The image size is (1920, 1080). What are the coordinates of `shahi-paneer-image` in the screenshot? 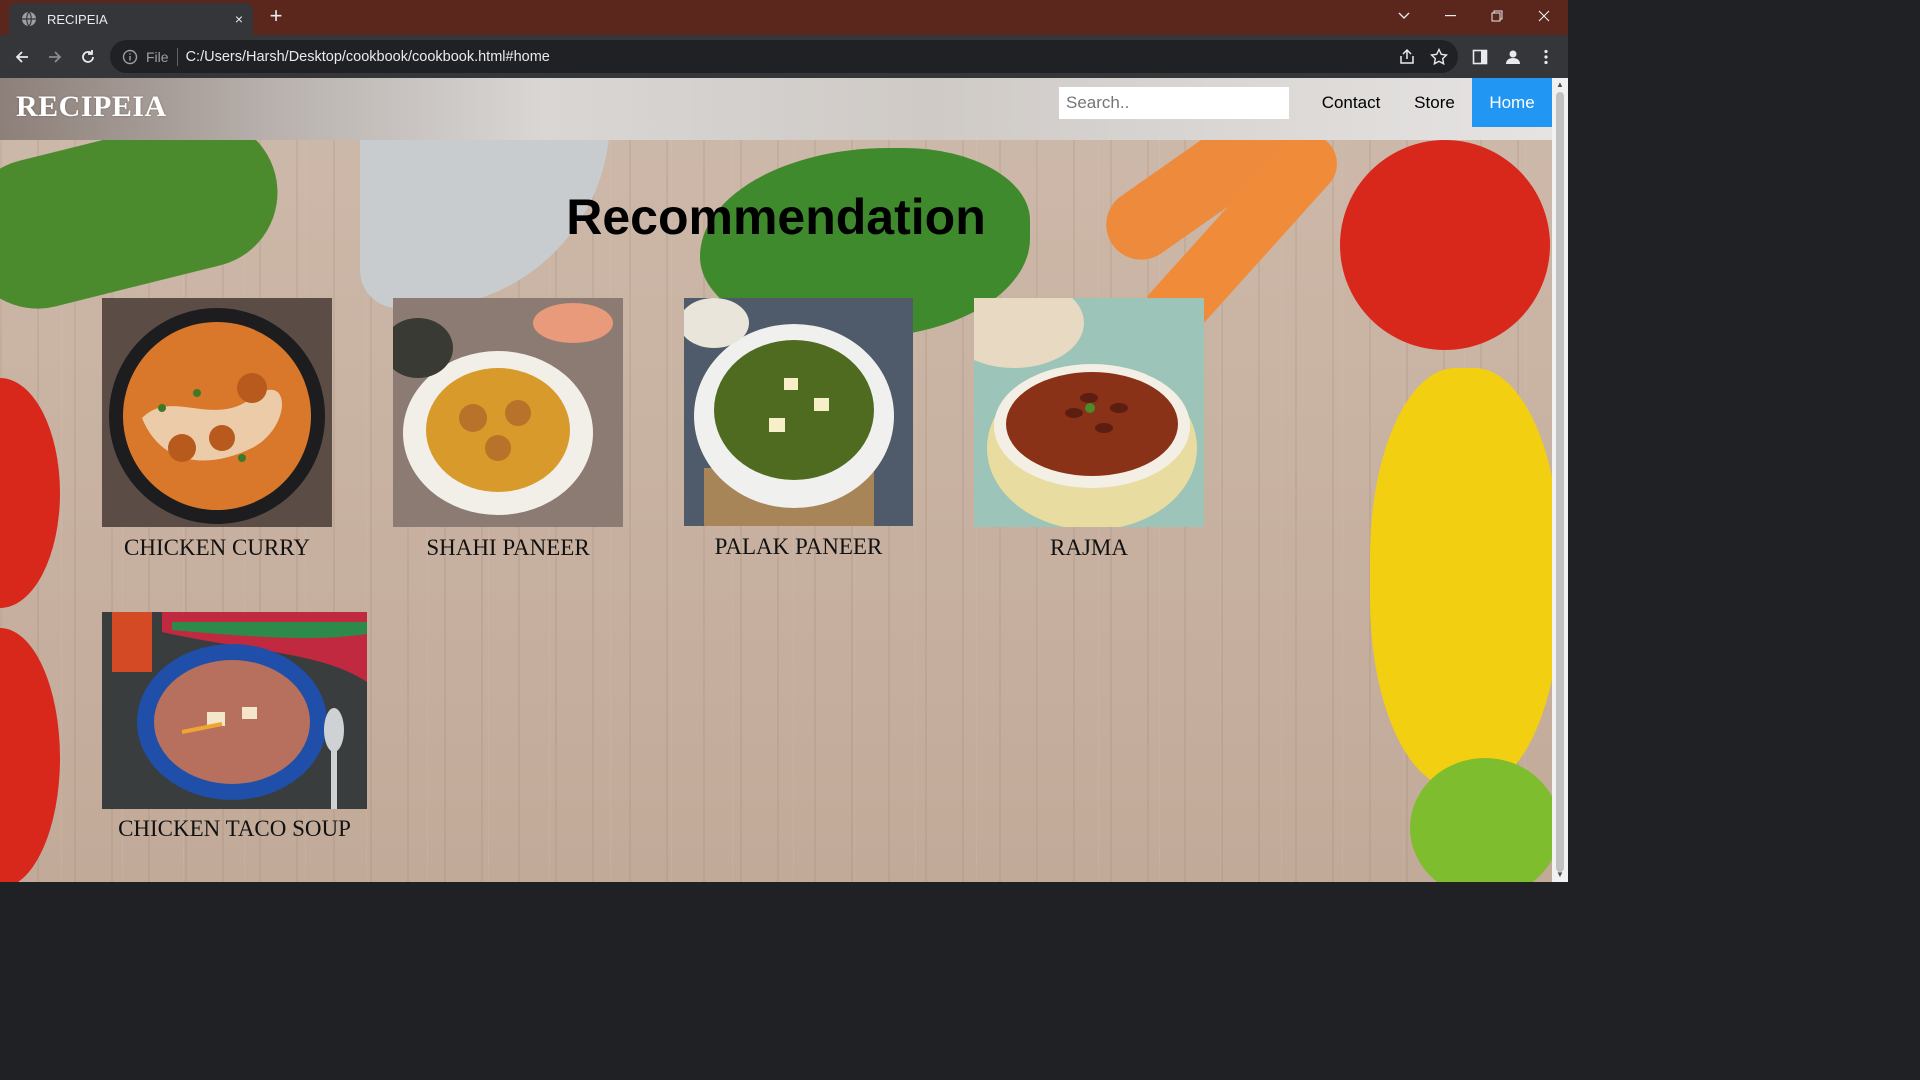 It's located at (508, 412).